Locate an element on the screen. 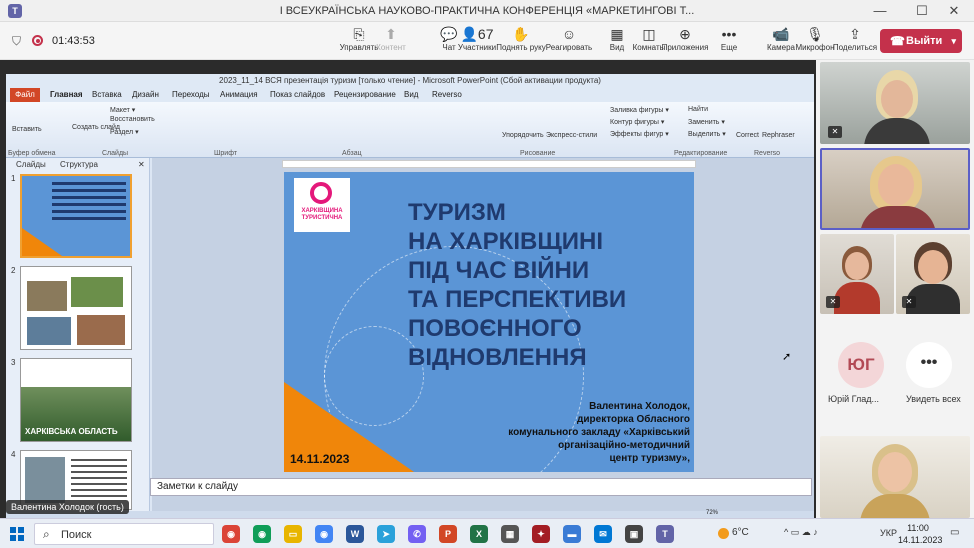 This screenshot has height=548, width=974. weather-widget: 6°C is located at coordinates (733, 533).